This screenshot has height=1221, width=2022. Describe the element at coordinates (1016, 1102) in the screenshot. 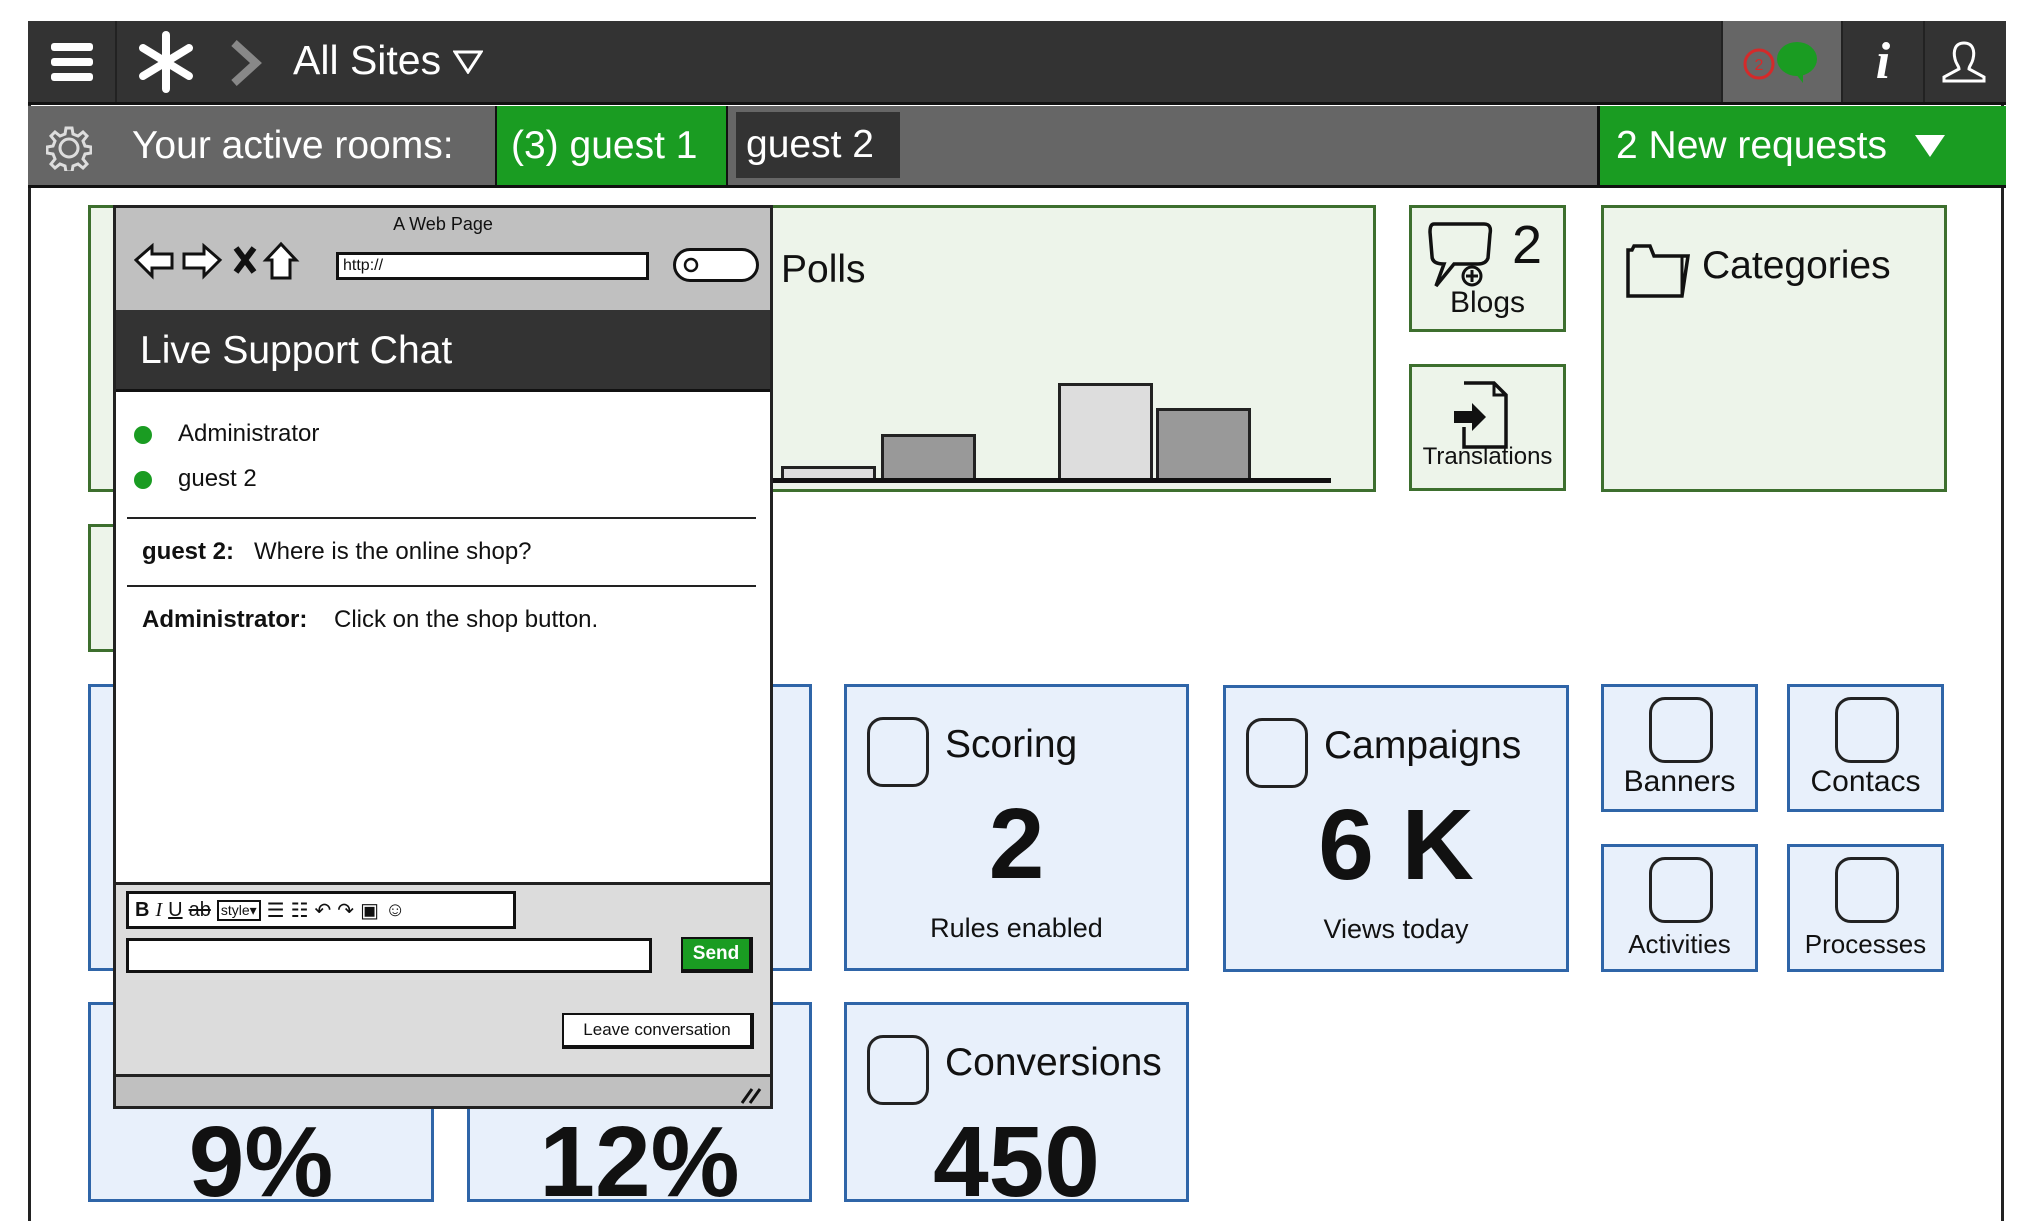

I see `conversions-tile: Conversions 450` at that location.